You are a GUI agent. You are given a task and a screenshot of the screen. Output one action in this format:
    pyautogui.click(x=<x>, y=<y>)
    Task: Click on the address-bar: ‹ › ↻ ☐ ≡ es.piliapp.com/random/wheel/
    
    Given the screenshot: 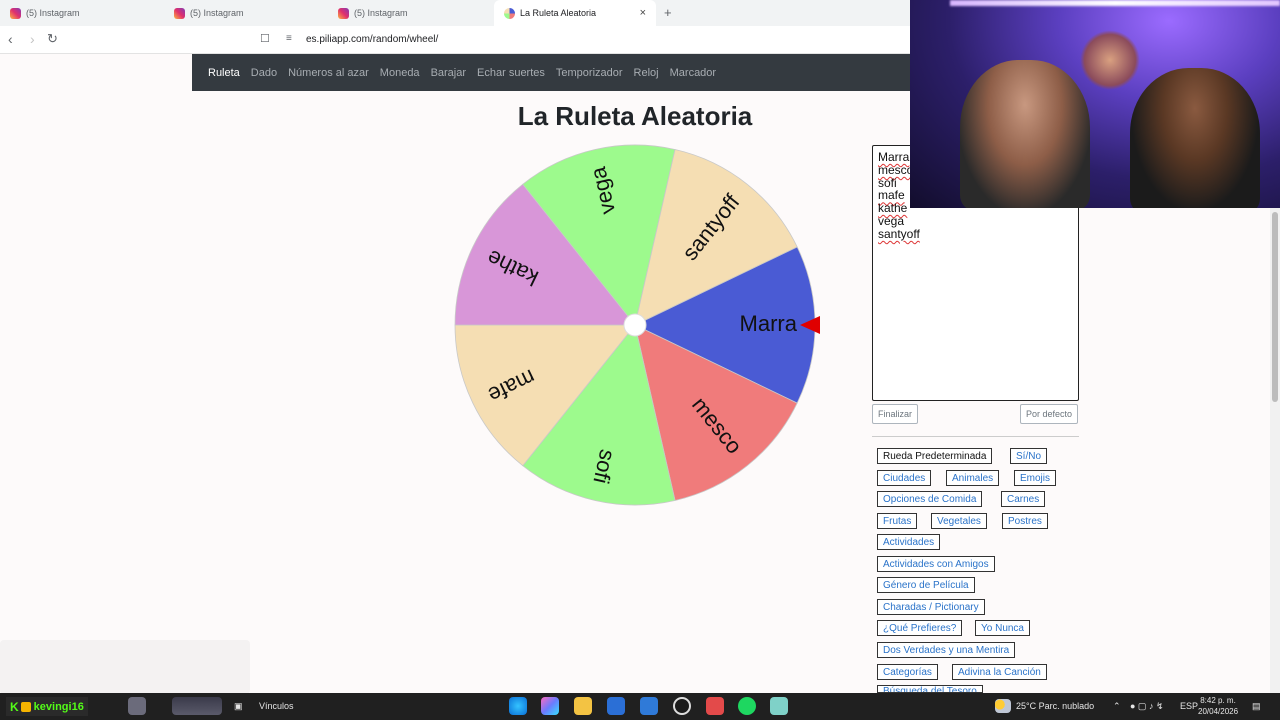 What is the action you would take?
    pyautogui.click(x=455, y=40)
    